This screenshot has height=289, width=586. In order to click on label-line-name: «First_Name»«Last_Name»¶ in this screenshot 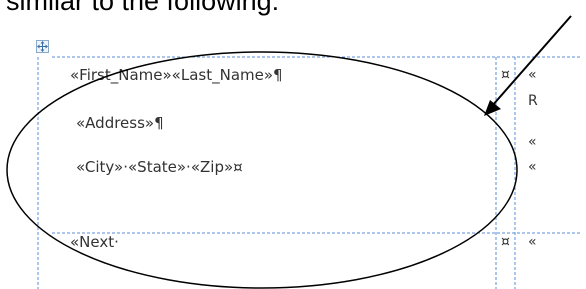, I will do `click(176, 75)`.